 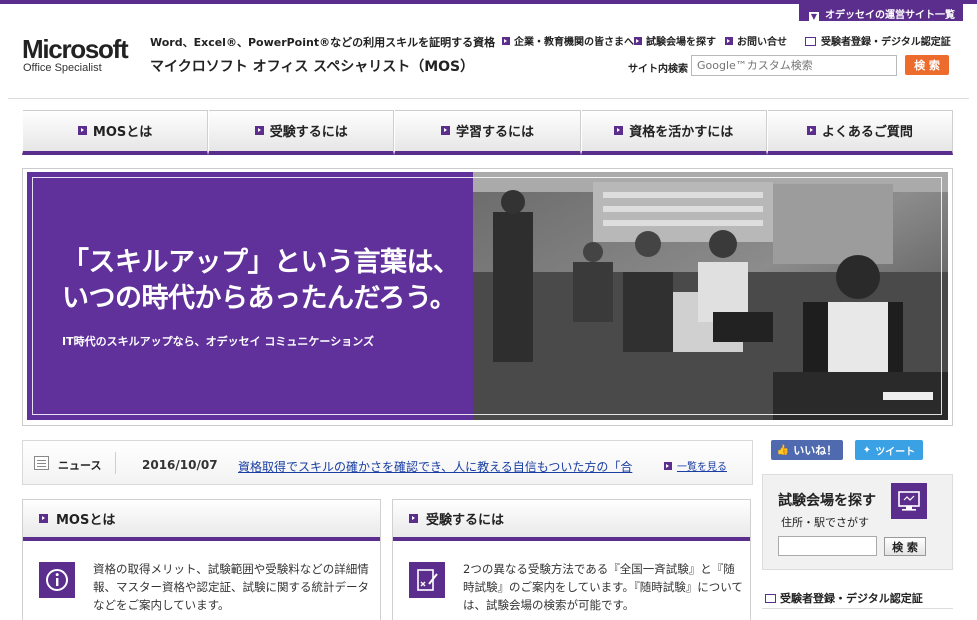 What do you see at coordinates (857, 608) in the screenshot?
I see `sidebar-divider` at bounding box center [857, 608].